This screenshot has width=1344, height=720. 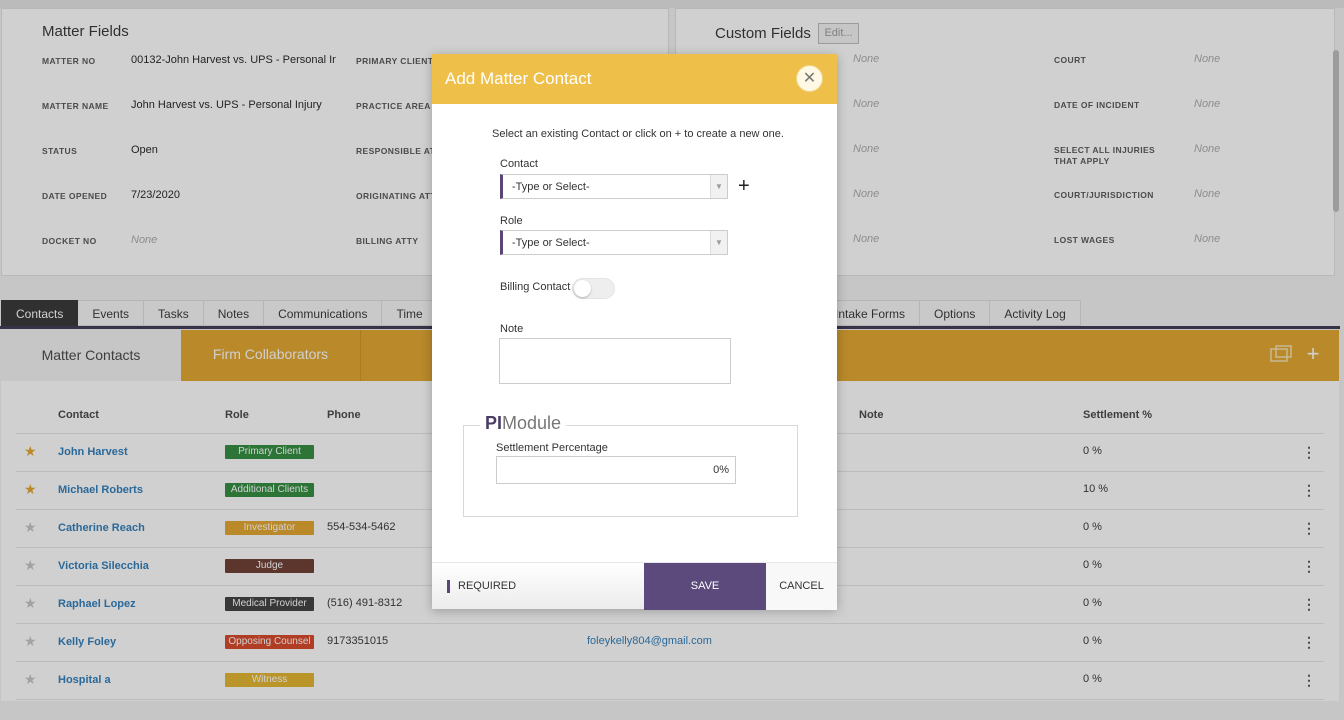 I want to click on required-label: REQUIRED, so click(x=487, y=586).